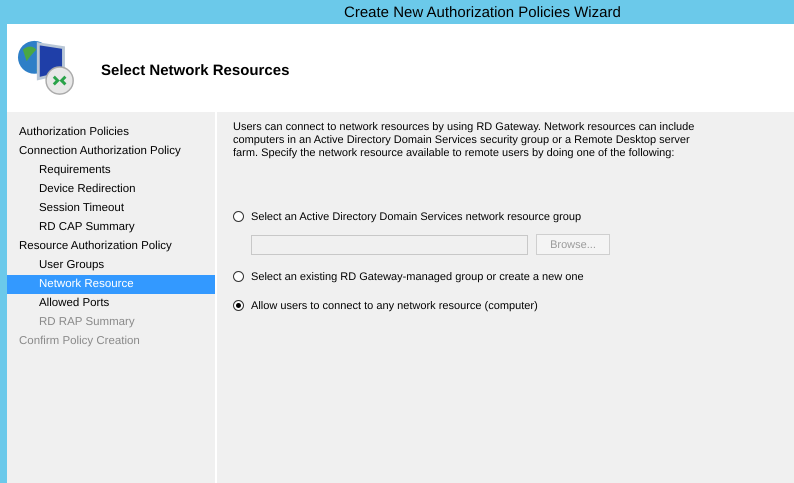  Describe the element at coordinates (416, 216) in the screenshot. I see `radio-label: Select an Active Directory Domain Services network resource group` at that location.